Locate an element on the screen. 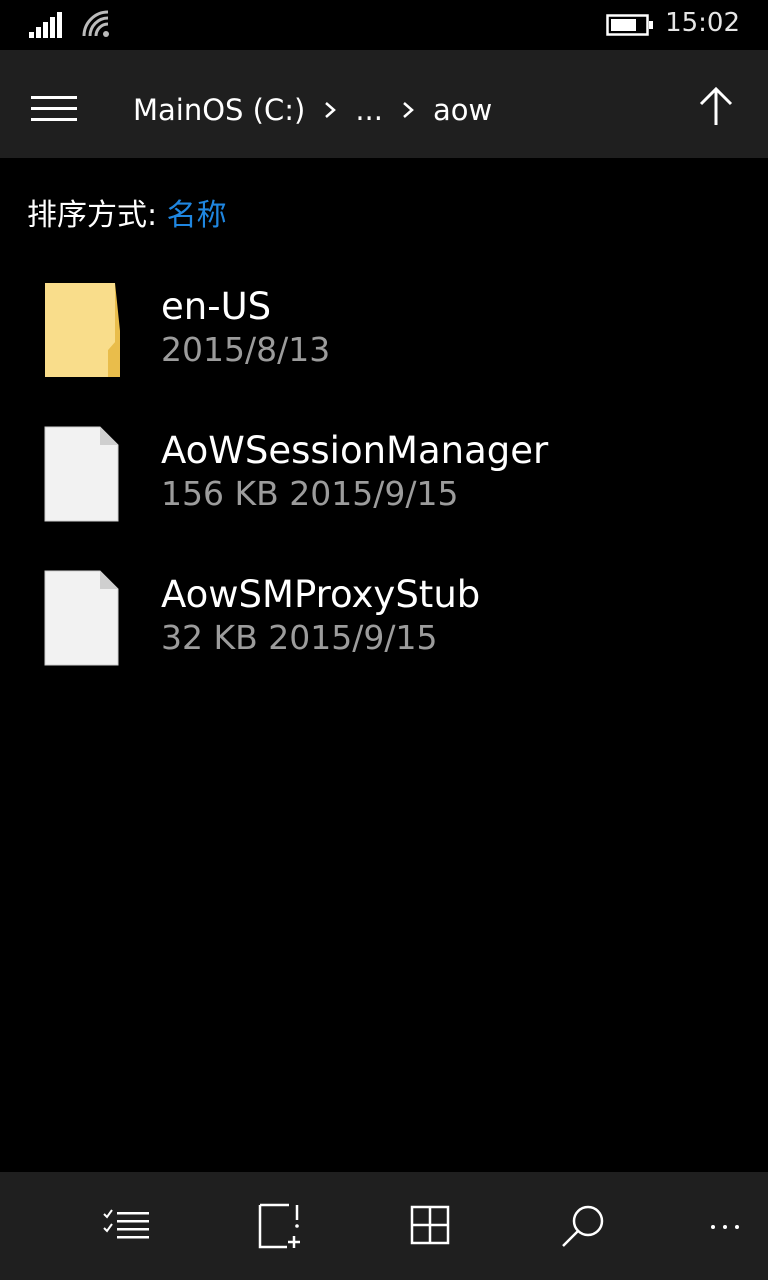 Image resolution: width=768 pixels, height=1280 pixels. select-icon is located at coordinates (126, 1224).